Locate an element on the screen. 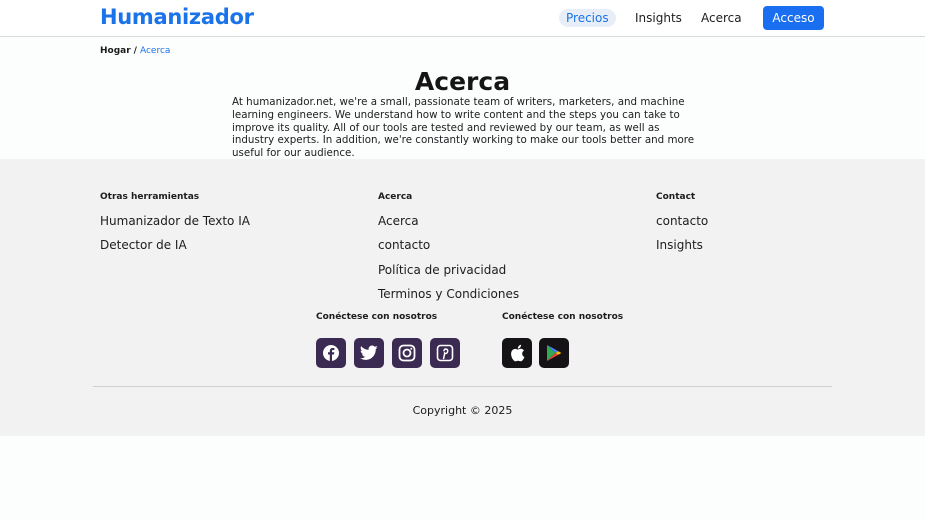  facebook-icon is located at coordinates (331, 353).